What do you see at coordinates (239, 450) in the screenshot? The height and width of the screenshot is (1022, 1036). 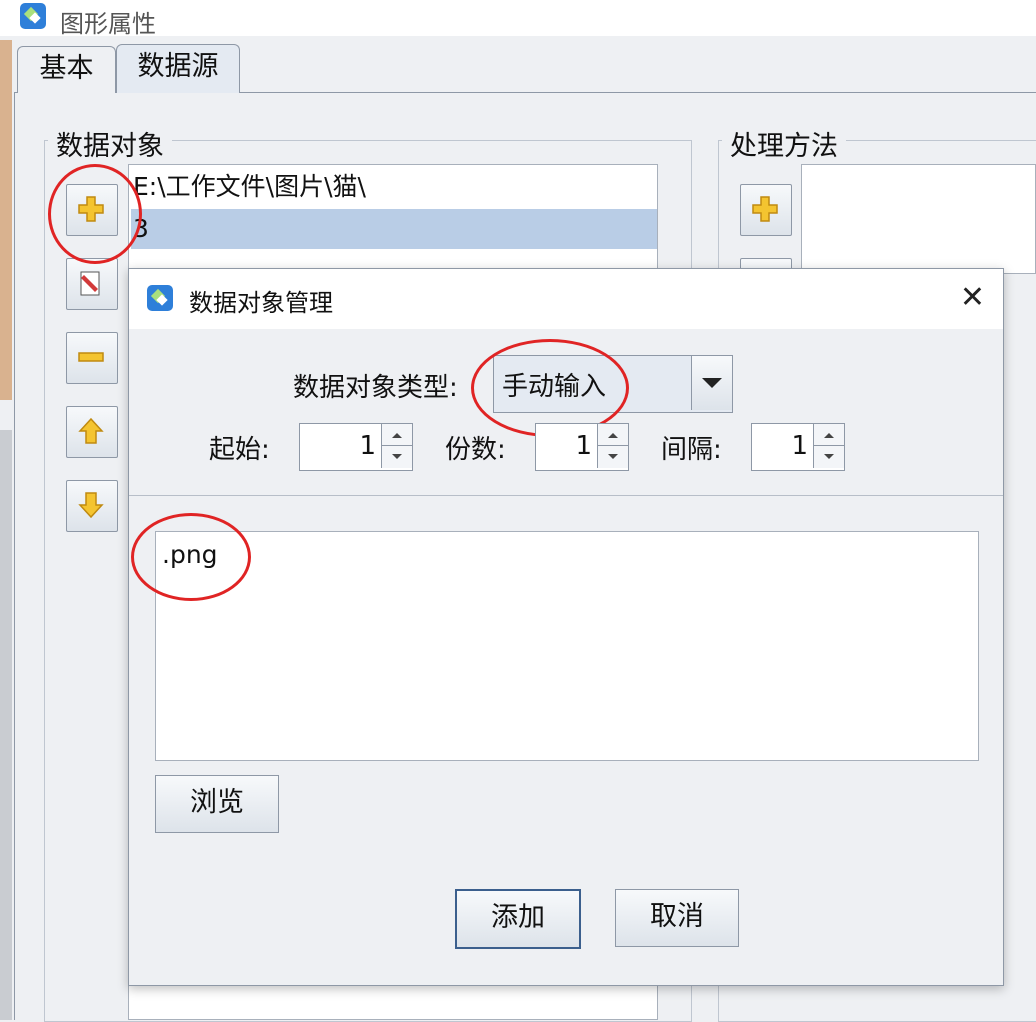 I see `start-label: 起始:` at bounding box center [239, 450].